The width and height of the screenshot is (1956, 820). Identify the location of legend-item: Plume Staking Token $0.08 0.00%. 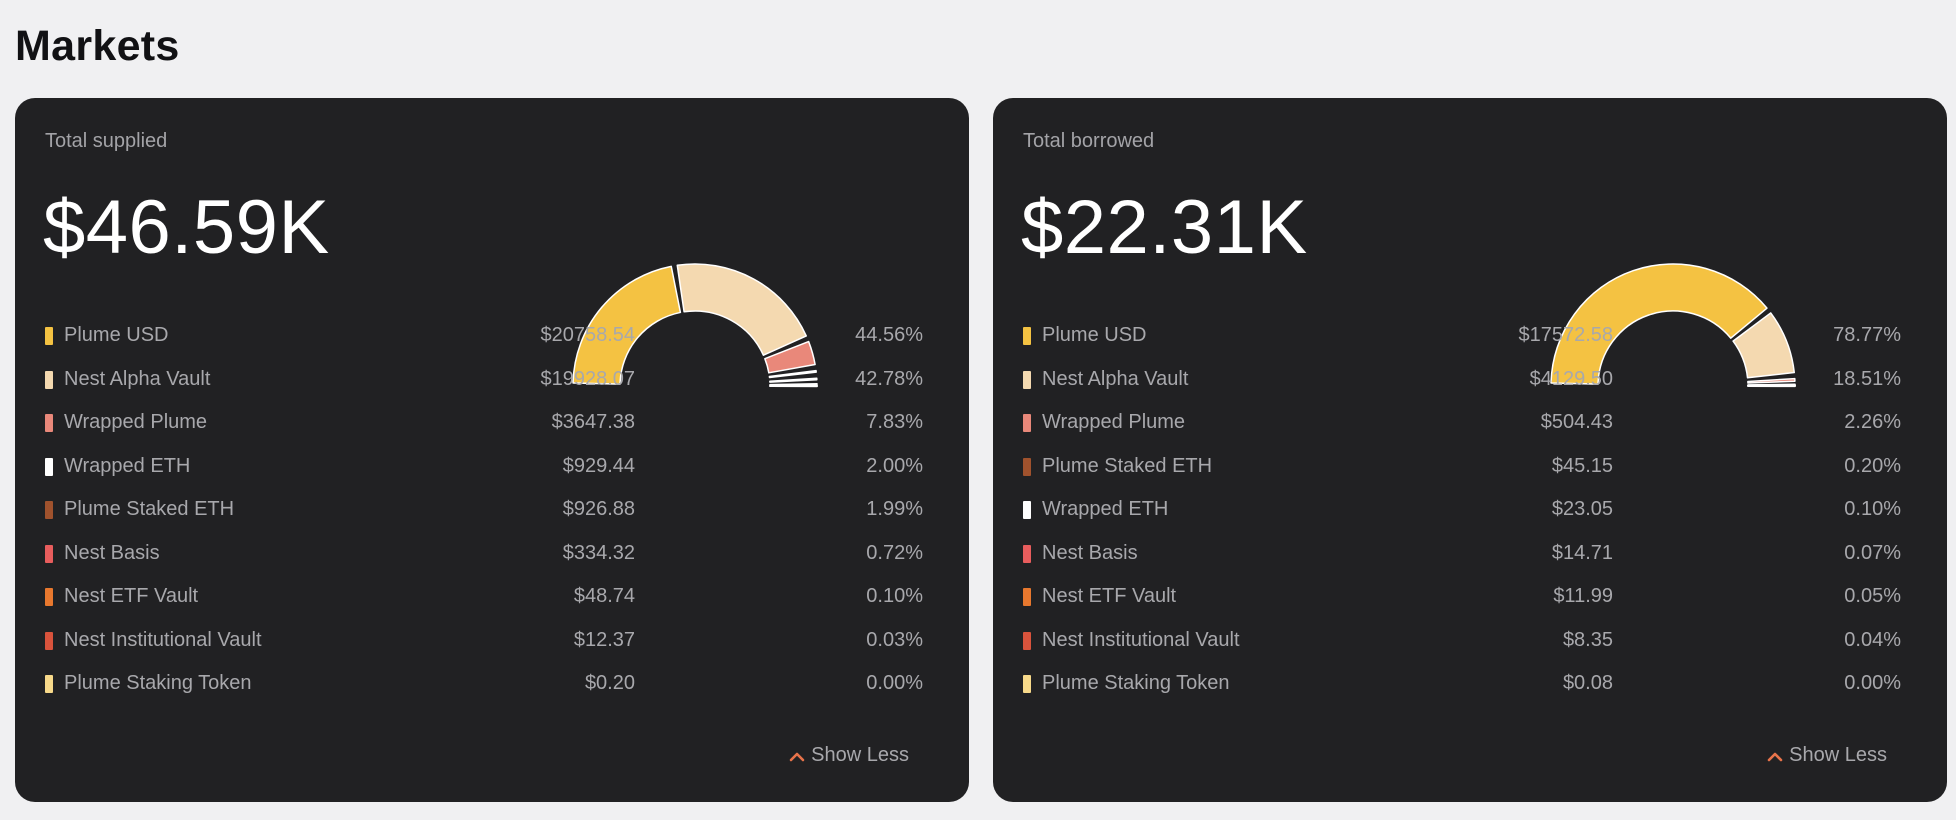
(1463, 684).